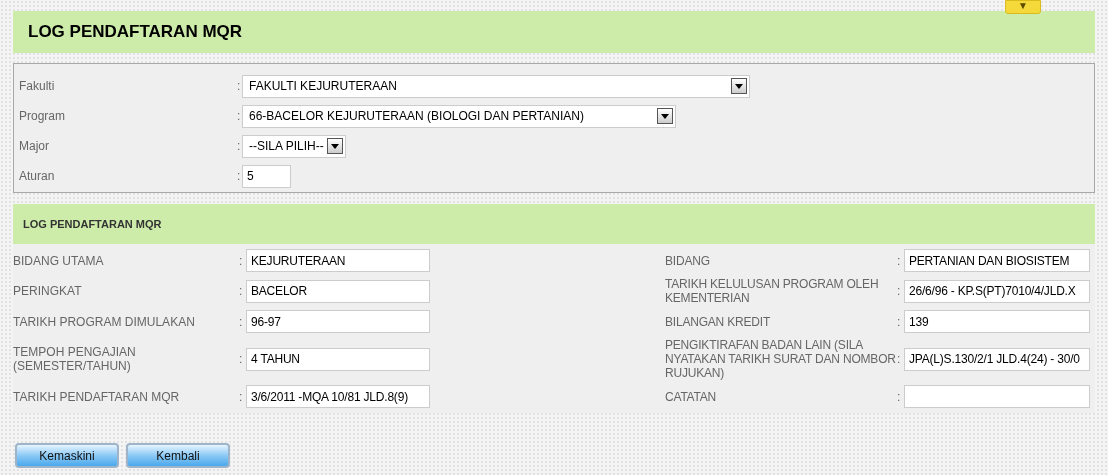 Image resolution: width=1108 pixels, height=475 pixels. Describe the element at coordinates (997, 321) in the screenshot. I see `input-field: 139` at that location.